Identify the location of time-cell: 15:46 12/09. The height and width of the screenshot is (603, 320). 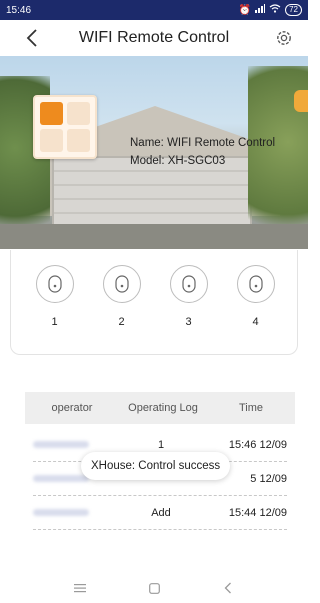
(257, 444).